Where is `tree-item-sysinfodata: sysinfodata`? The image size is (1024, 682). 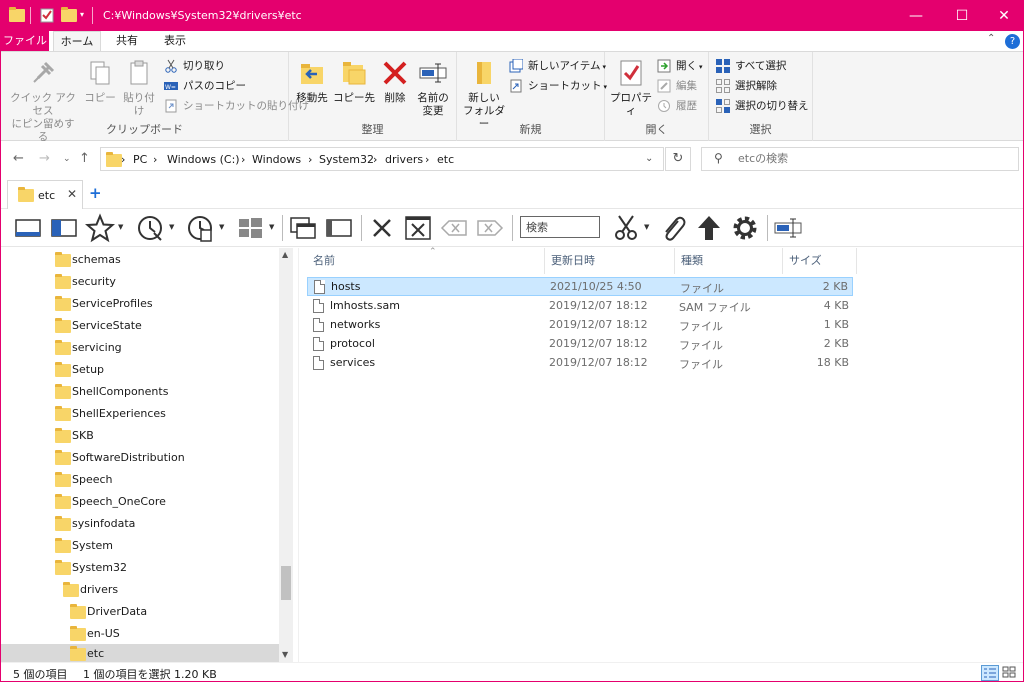
tree-item-sysinfodata: sysinfodata is located at coordinates (140, 524).